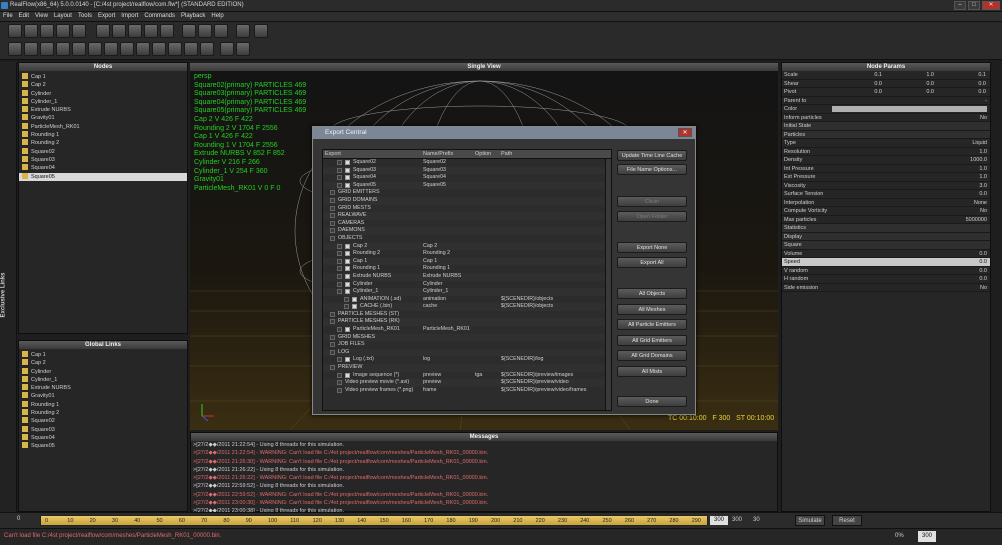 The height and width of the screenshot is (545, 1002). Describe the element at coordinates (886, 254) in the screenshot. I see `param-row: Volume 0.0` at that location.